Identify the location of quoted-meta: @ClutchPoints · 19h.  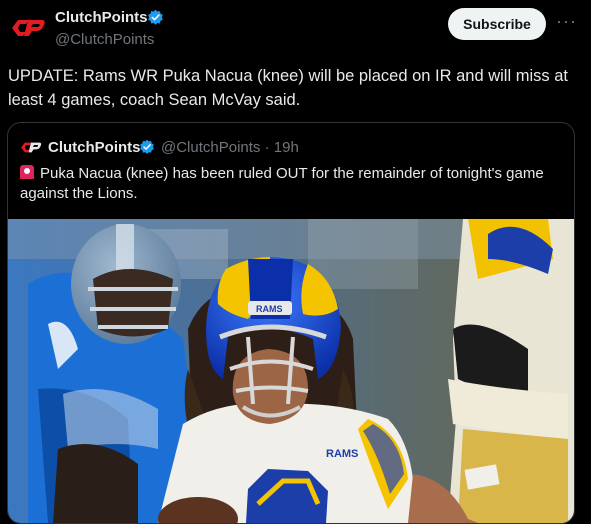
(230, 147).